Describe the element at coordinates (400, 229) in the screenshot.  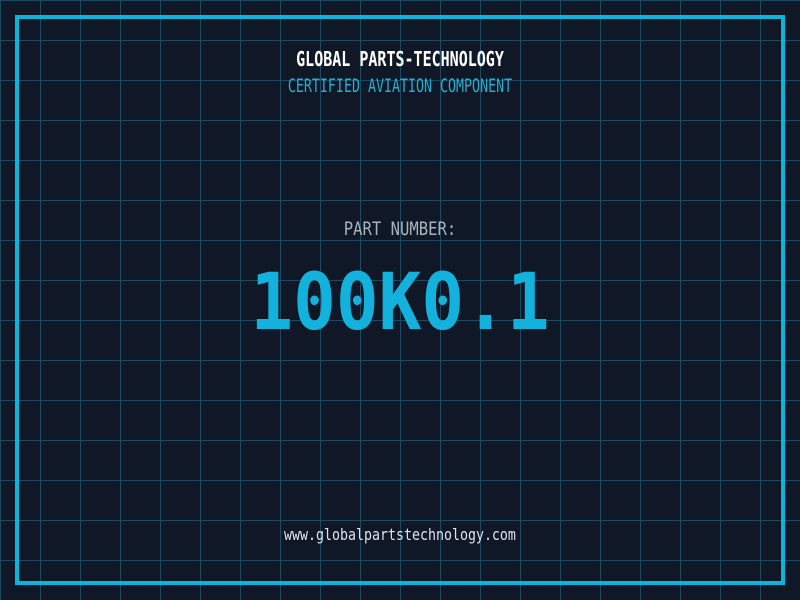
I see `part-number-label: PART NUMBER:` at that location.